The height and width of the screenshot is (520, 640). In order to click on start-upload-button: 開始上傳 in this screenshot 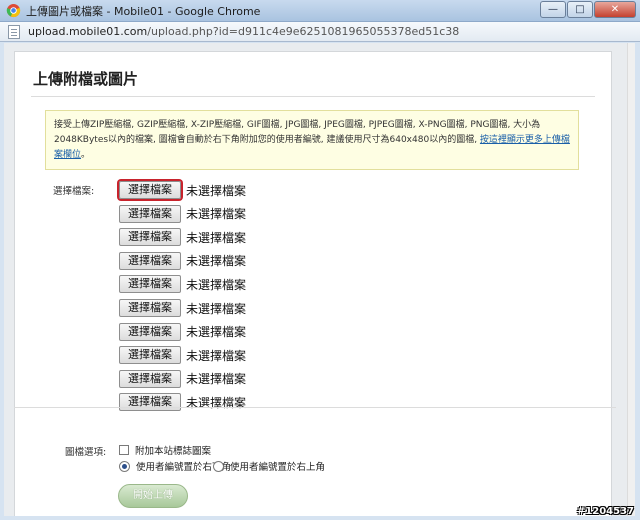, I will do `click(153, 496)`.